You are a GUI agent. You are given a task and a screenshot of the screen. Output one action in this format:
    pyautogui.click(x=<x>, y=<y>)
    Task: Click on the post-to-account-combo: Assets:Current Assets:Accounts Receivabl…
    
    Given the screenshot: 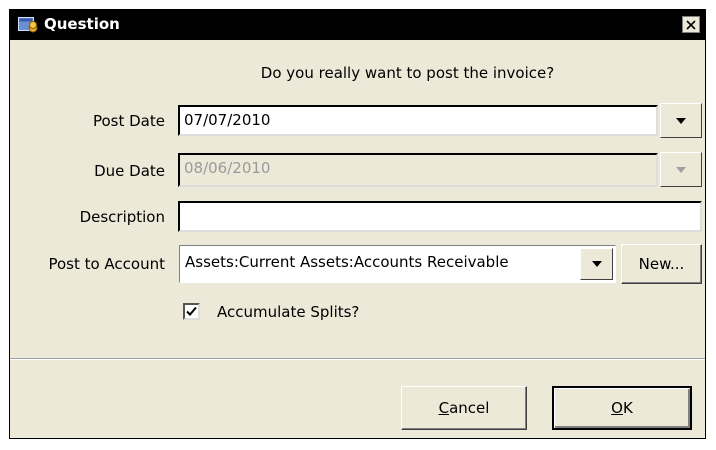 What is the action you would take?
    pyautogui.click(x=397, y=264)
    